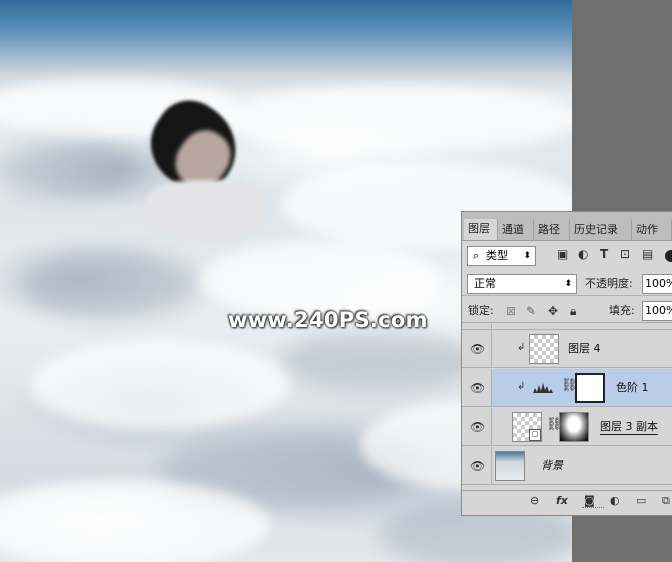  What do you see at coordinates (535, 435) in the screenshot?
I see `smart-object-badge-icon: ▢` at bounding box center [535, 435].